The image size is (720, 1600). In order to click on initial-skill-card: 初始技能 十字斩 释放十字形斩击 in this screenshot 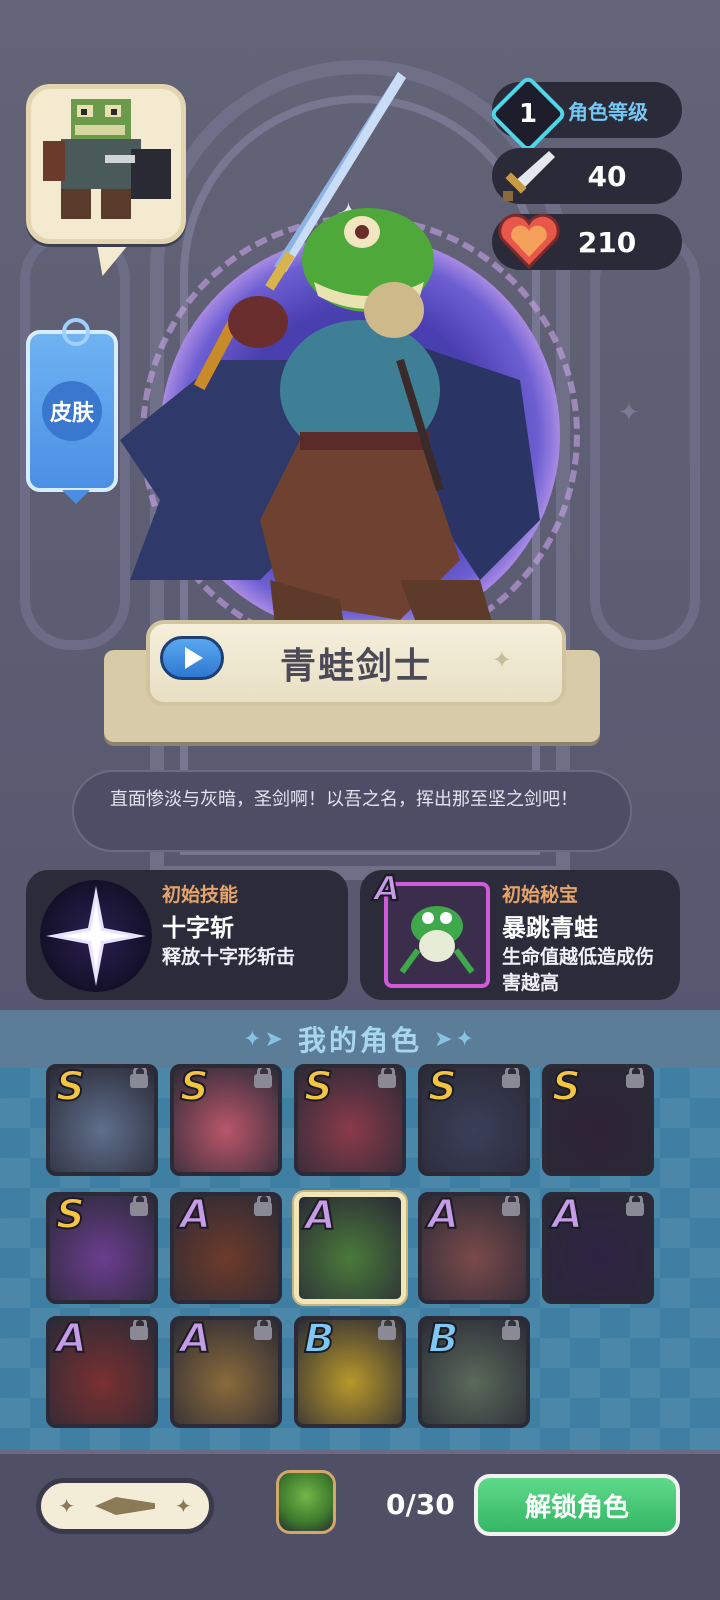, I will do `click(187, 935)`.